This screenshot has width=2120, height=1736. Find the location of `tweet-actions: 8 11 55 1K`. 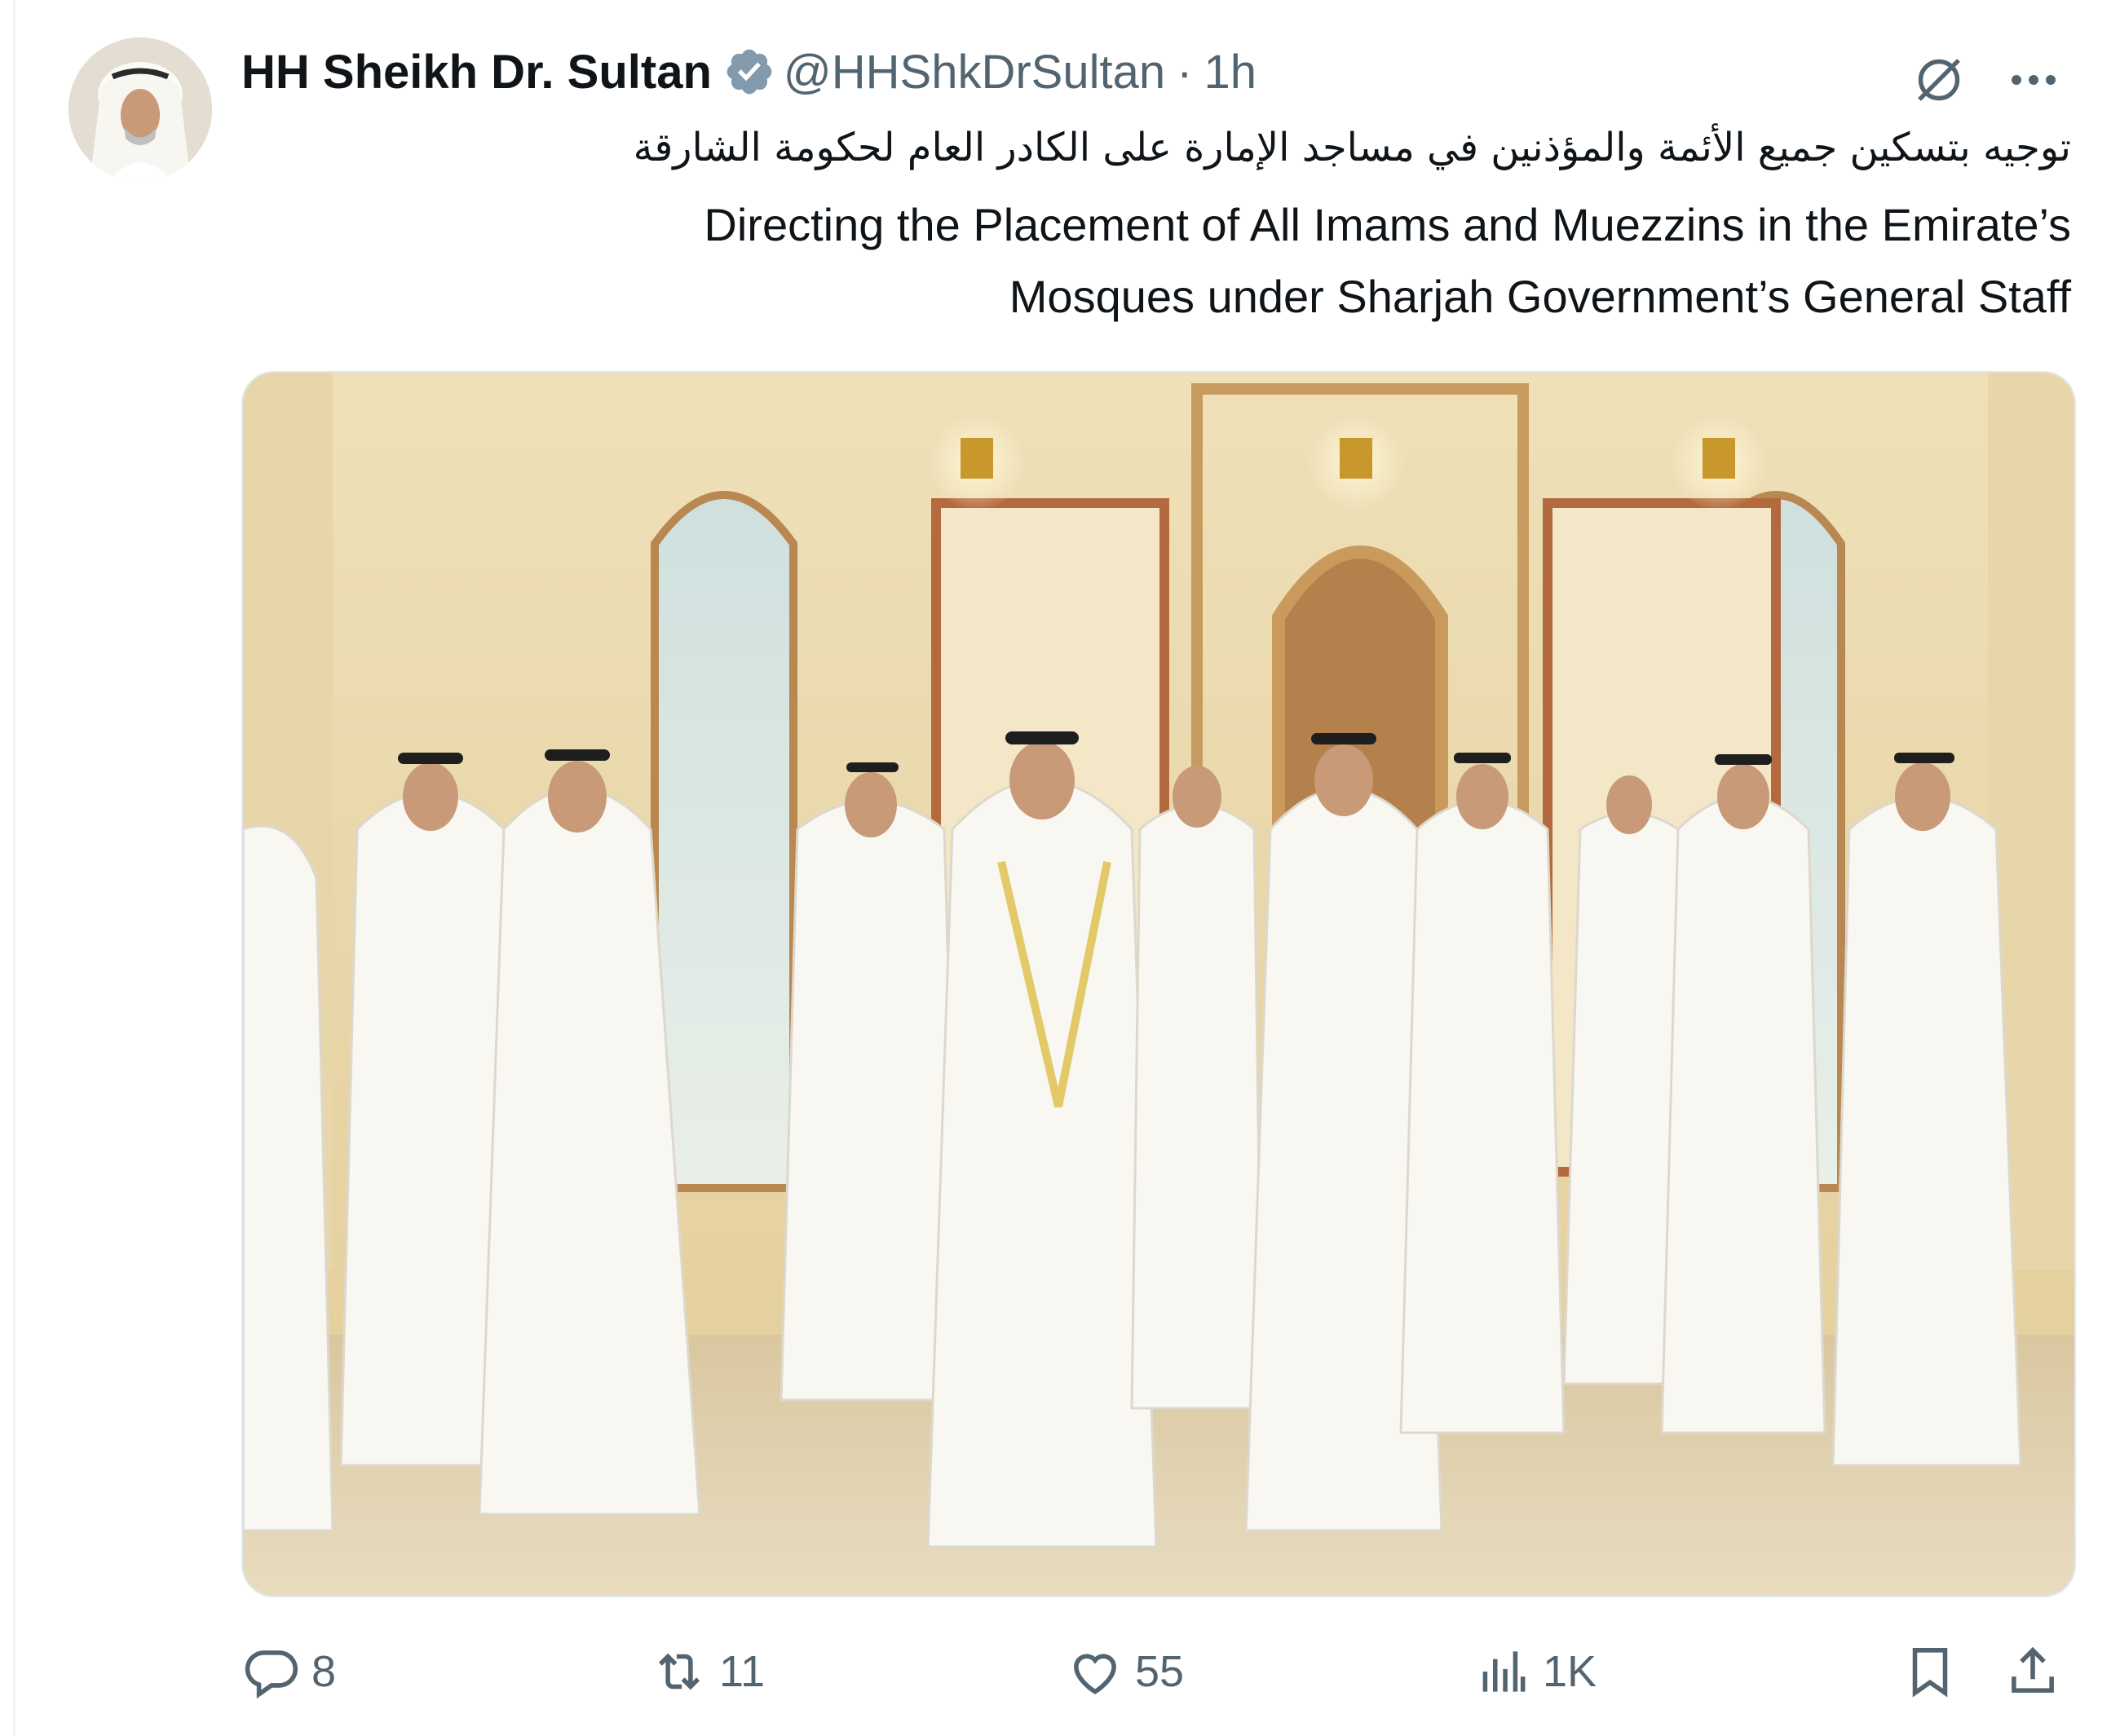

tweet-actions: 8 11 55 1K is located at coordinates (1157, 1671).